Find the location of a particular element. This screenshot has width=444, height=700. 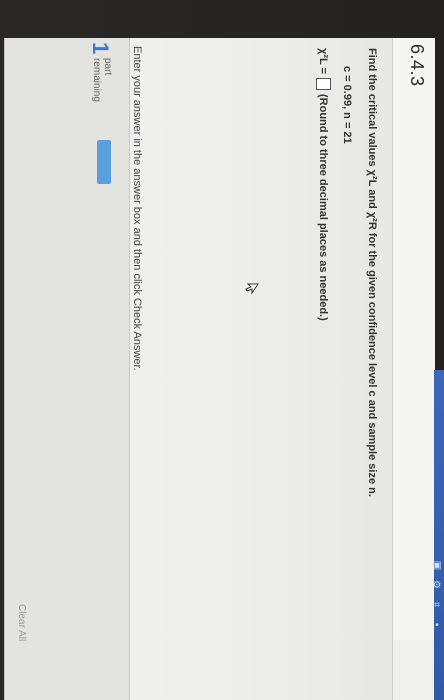

right-edge-icons: ▣ ⚙ ⌗ • is located at coordinates (437, 630).